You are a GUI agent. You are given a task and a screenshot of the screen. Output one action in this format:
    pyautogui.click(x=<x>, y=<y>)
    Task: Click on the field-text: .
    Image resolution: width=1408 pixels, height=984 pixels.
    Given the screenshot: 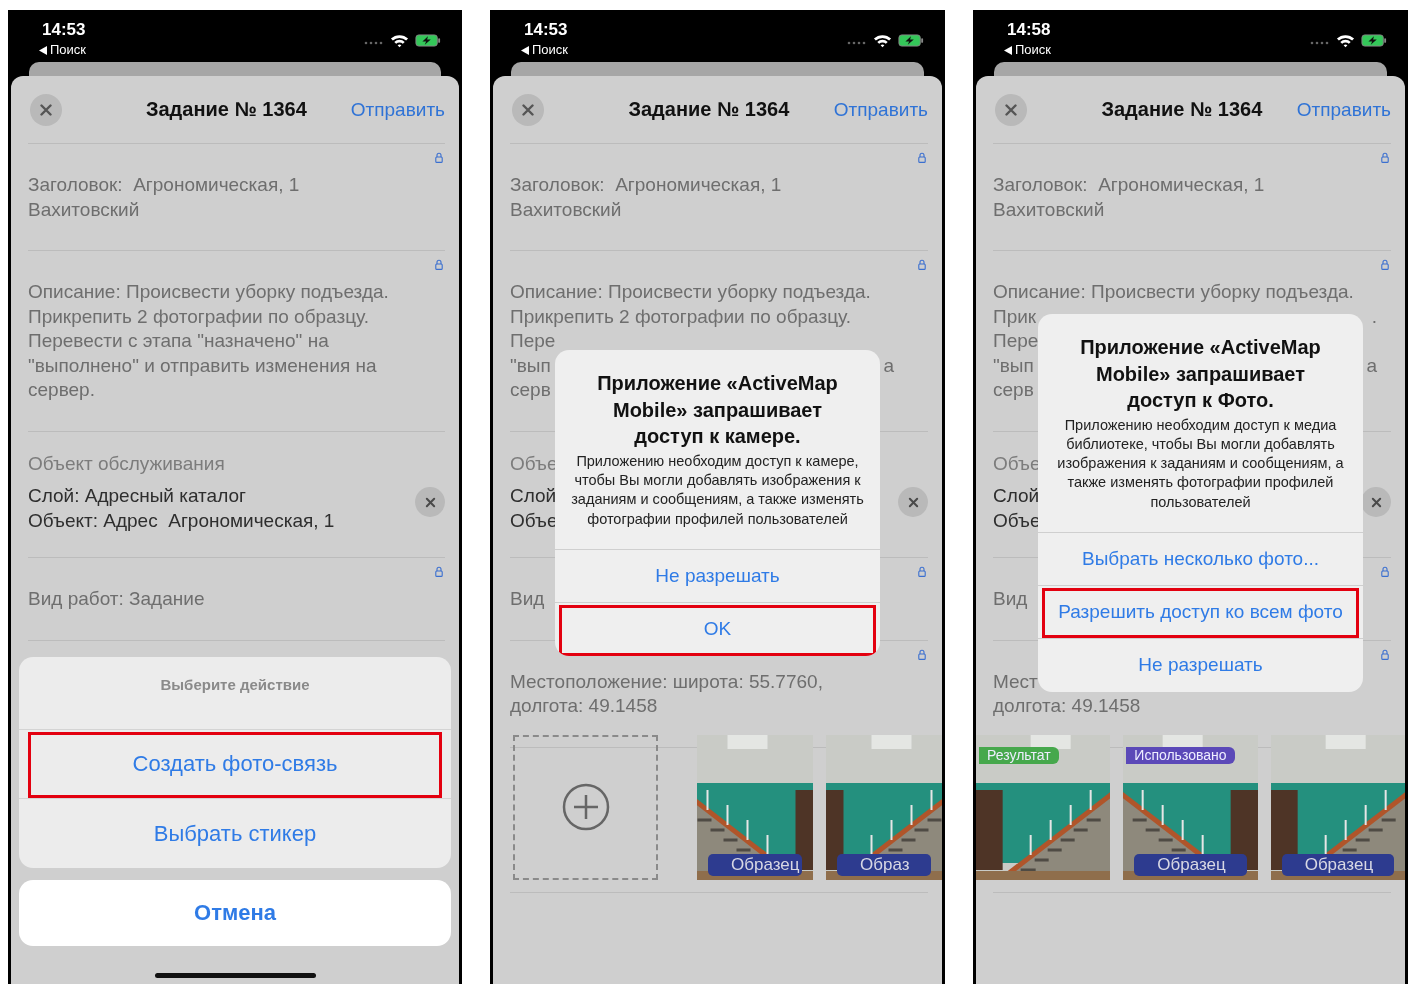 What is the action you would take?
    pyautogui.click(x=1374, y=316)
    